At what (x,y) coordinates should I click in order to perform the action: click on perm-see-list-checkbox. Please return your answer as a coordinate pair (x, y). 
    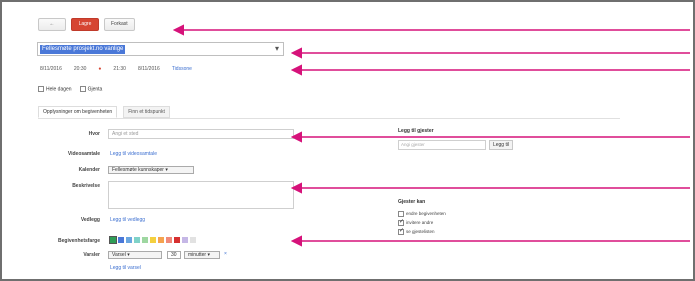
    Looking at the image, I should click on (401, 231).